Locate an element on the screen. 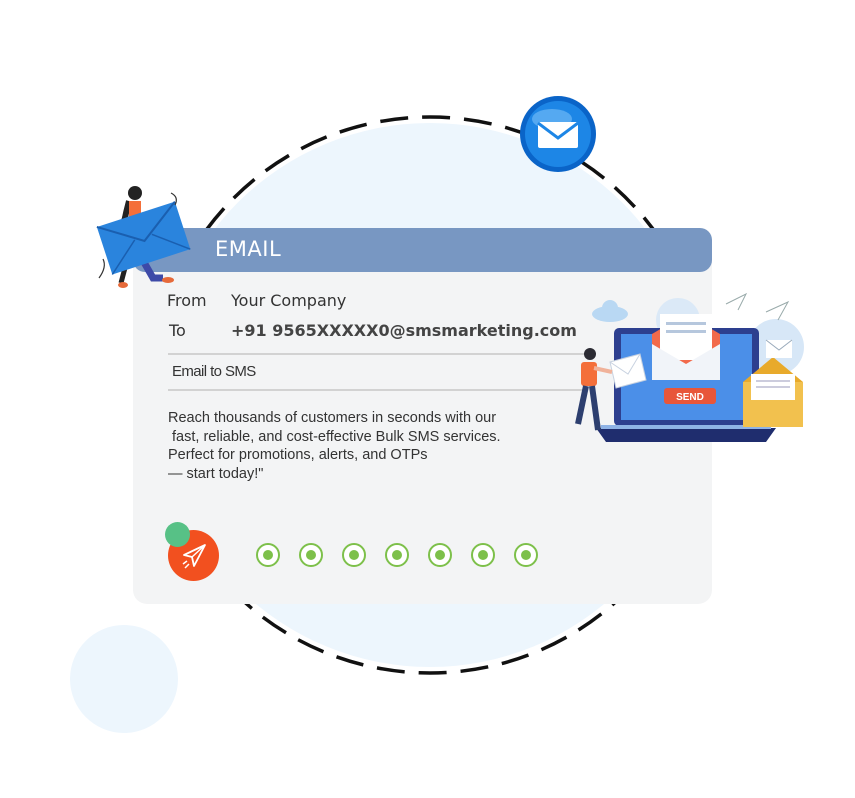 The height and width of the screenshot is (798, 855). from-value: Your Company is located at coordinates (288, 300).